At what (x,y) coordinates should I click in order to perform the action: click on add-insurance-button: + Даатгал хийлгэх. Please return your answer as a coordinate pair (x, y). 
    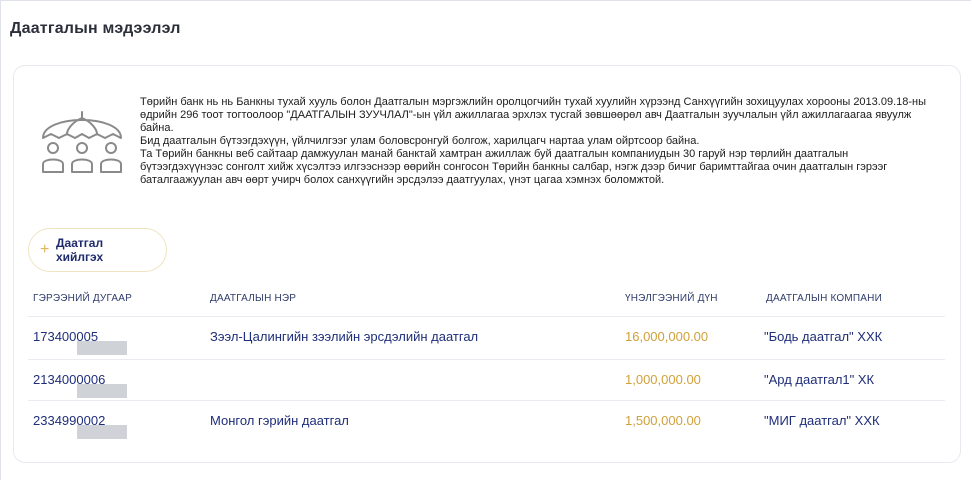
    Looking at the image, I should click on (97, 250).